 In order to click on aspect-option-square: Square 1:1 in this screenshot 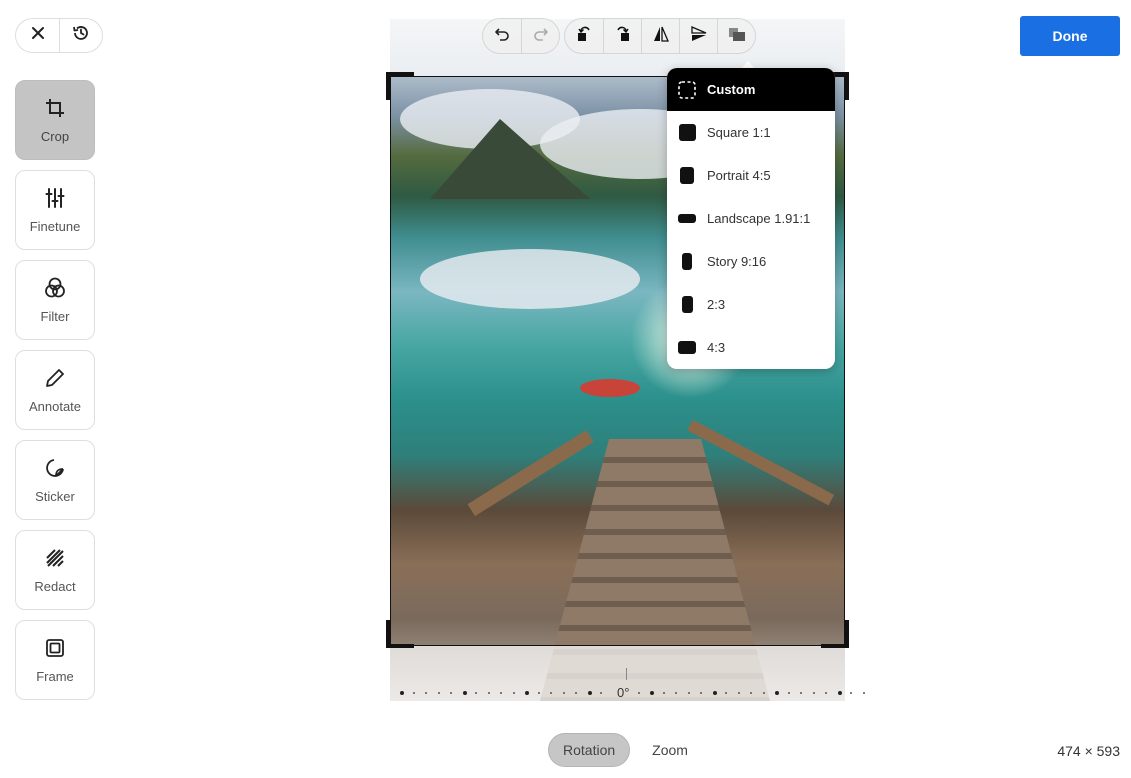, I will do `click(751, 132)`.